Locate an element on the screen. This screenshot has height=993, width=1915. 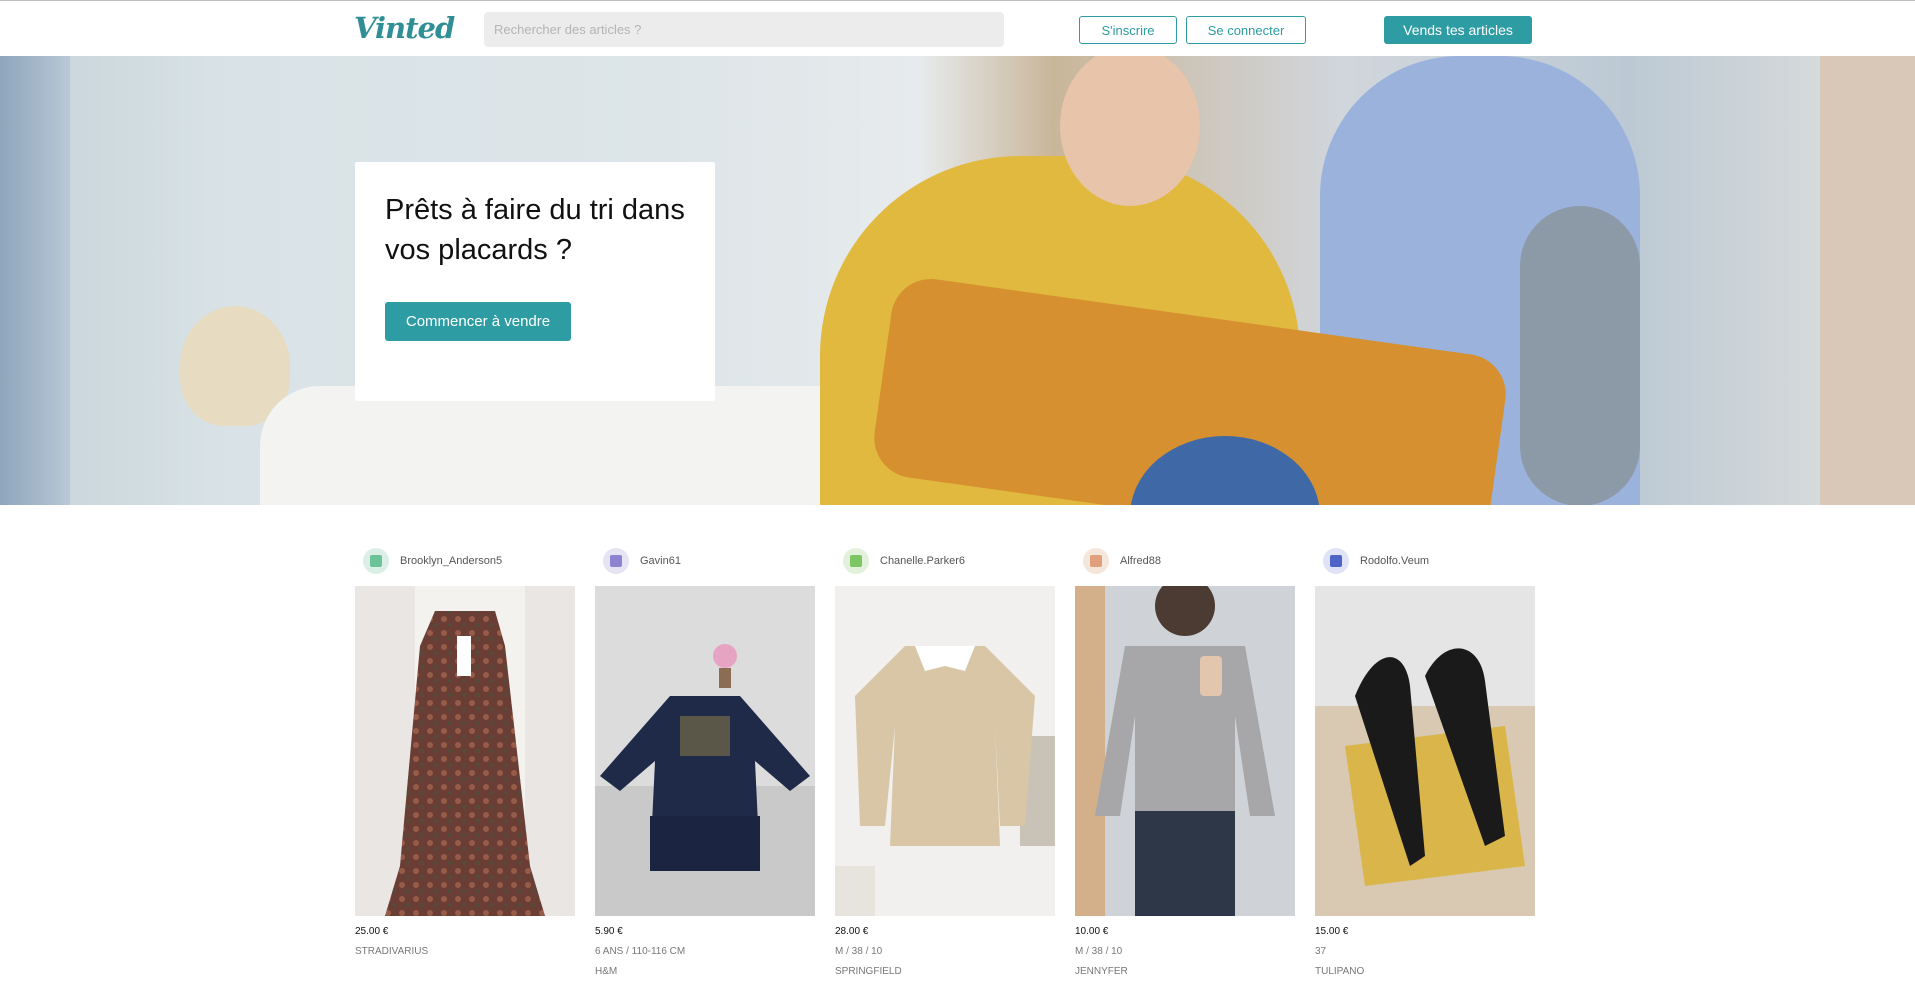
item-user: Alfred88 is located at coordinates (1118, 561).